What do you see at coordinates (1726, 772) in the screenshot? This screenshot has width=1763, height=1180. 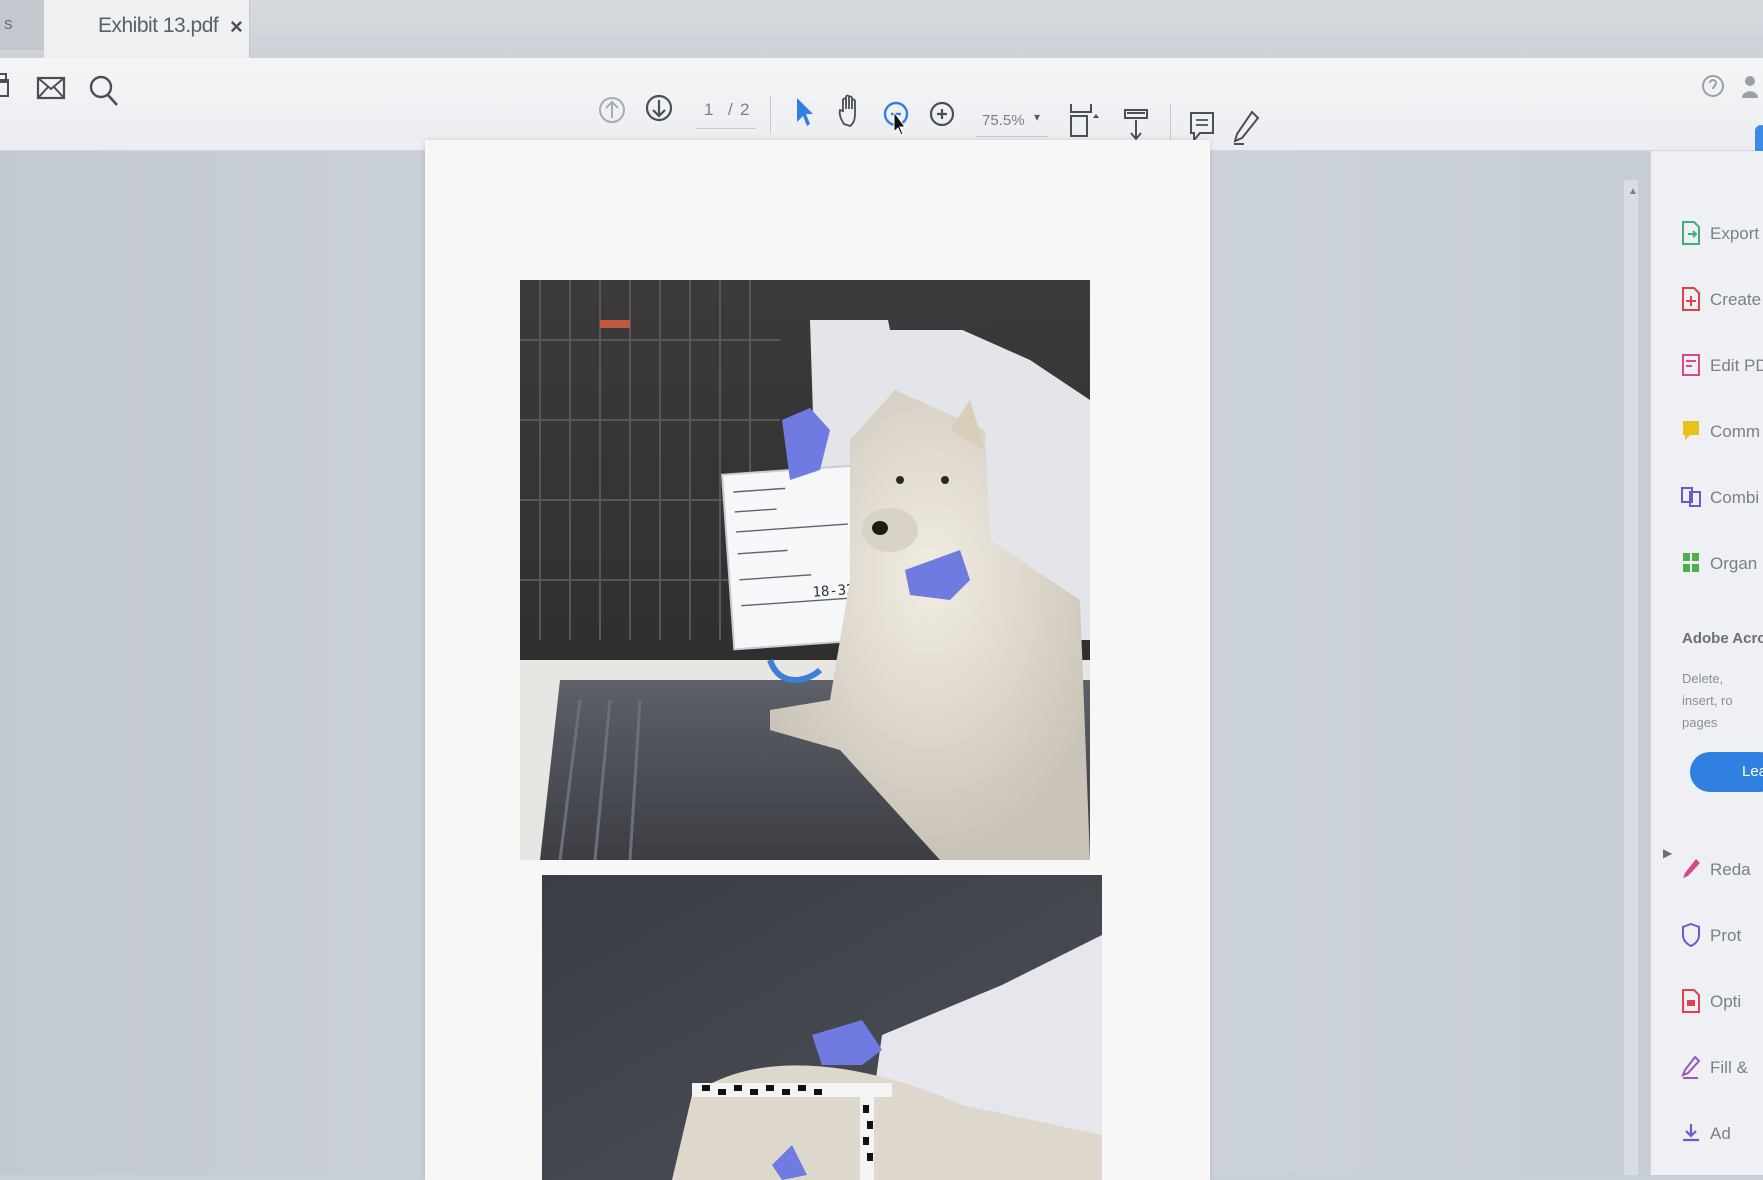 I see `learn-more-button: Lea` at bounding box center [1726, 772].